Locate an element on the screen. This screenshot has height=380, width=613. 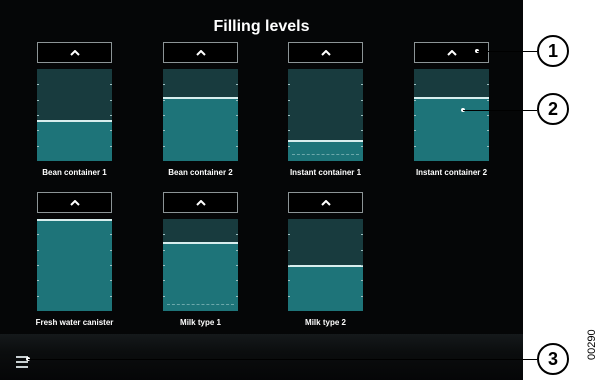
callout-1: 1 is located at coordinates (553, 51).